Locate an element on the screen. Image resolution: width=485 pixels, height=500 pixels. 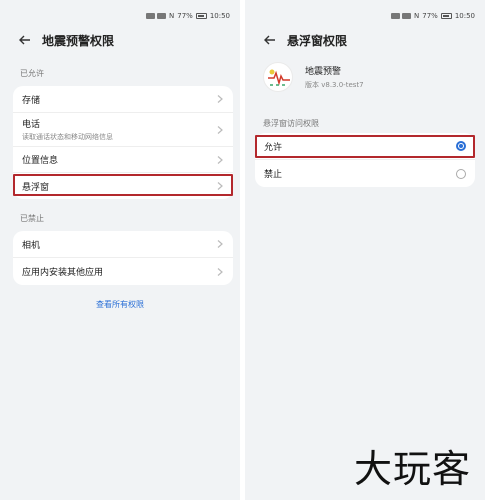
app-version: 版本 v8.3.0-test7 is located at coordinates (334, 85).